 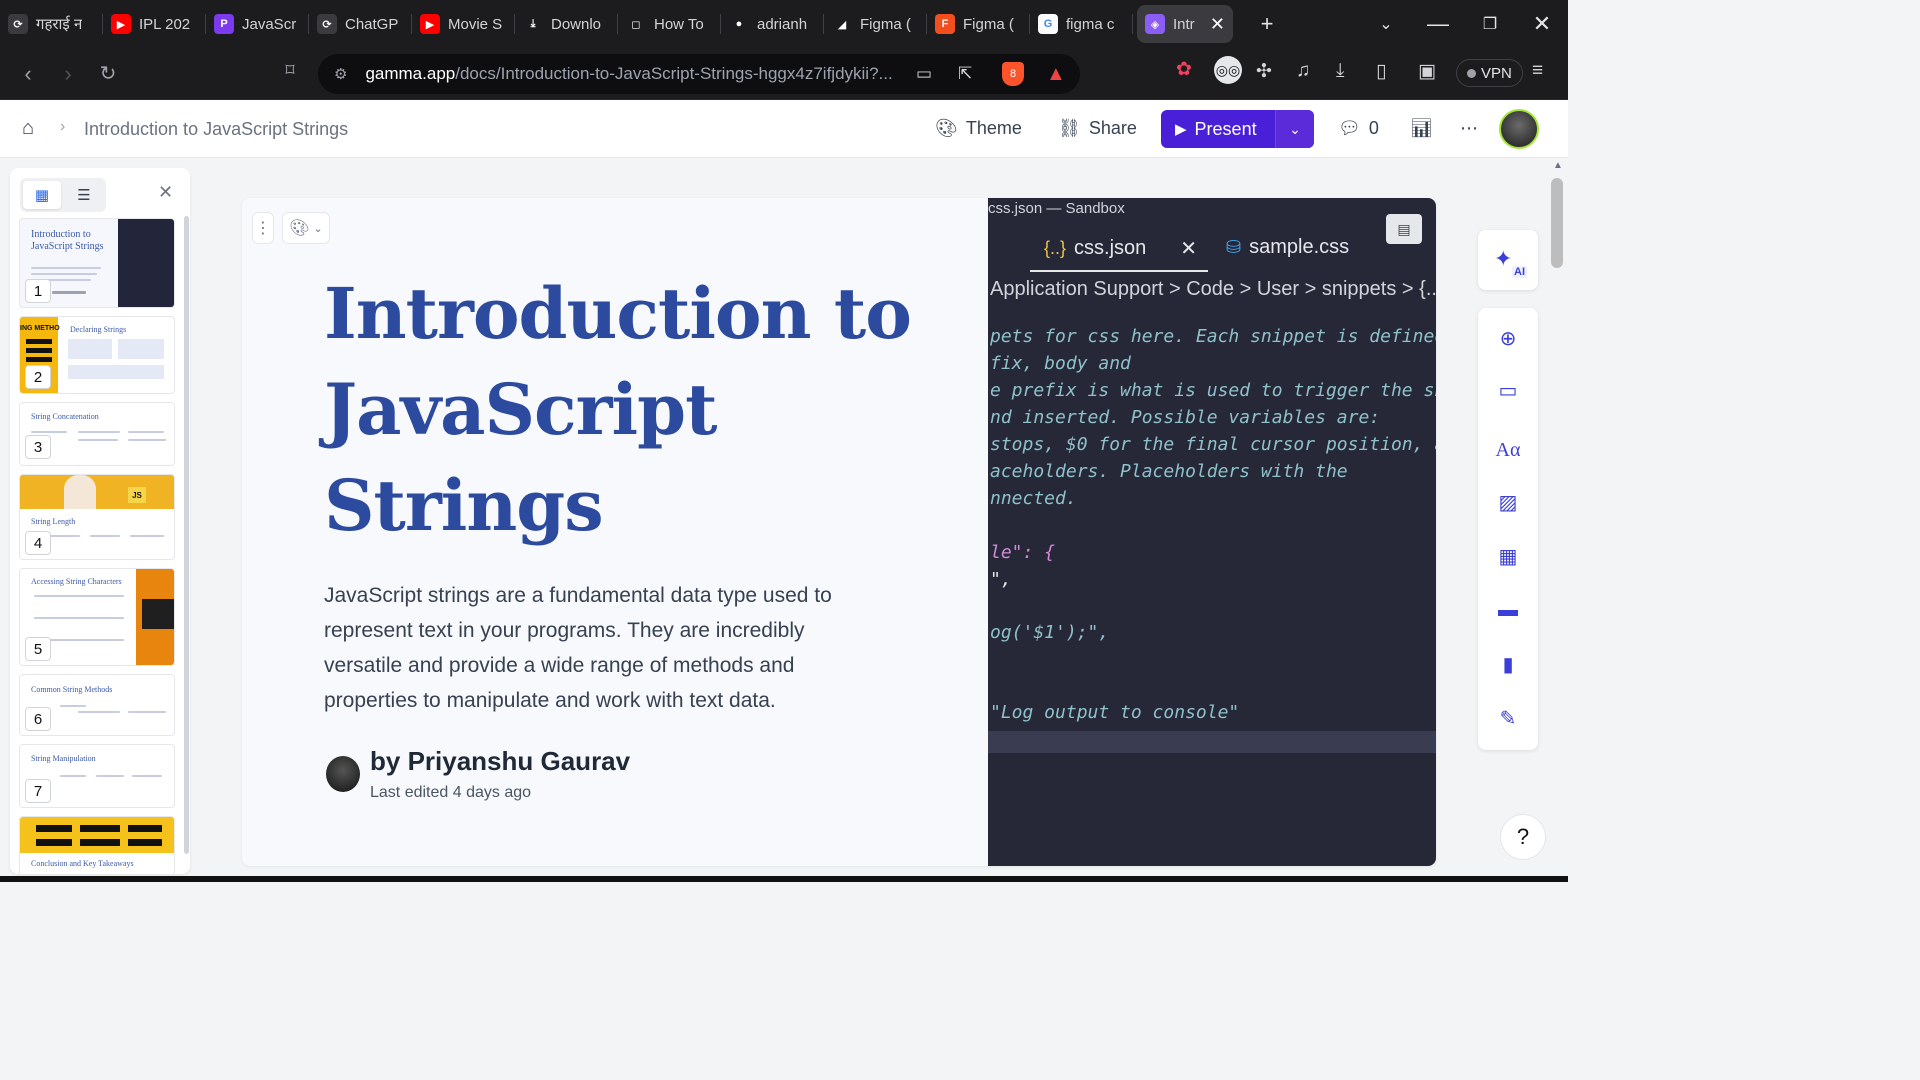 I want to click on color-extension-icon: ✿, so click(x=1184, y=69).